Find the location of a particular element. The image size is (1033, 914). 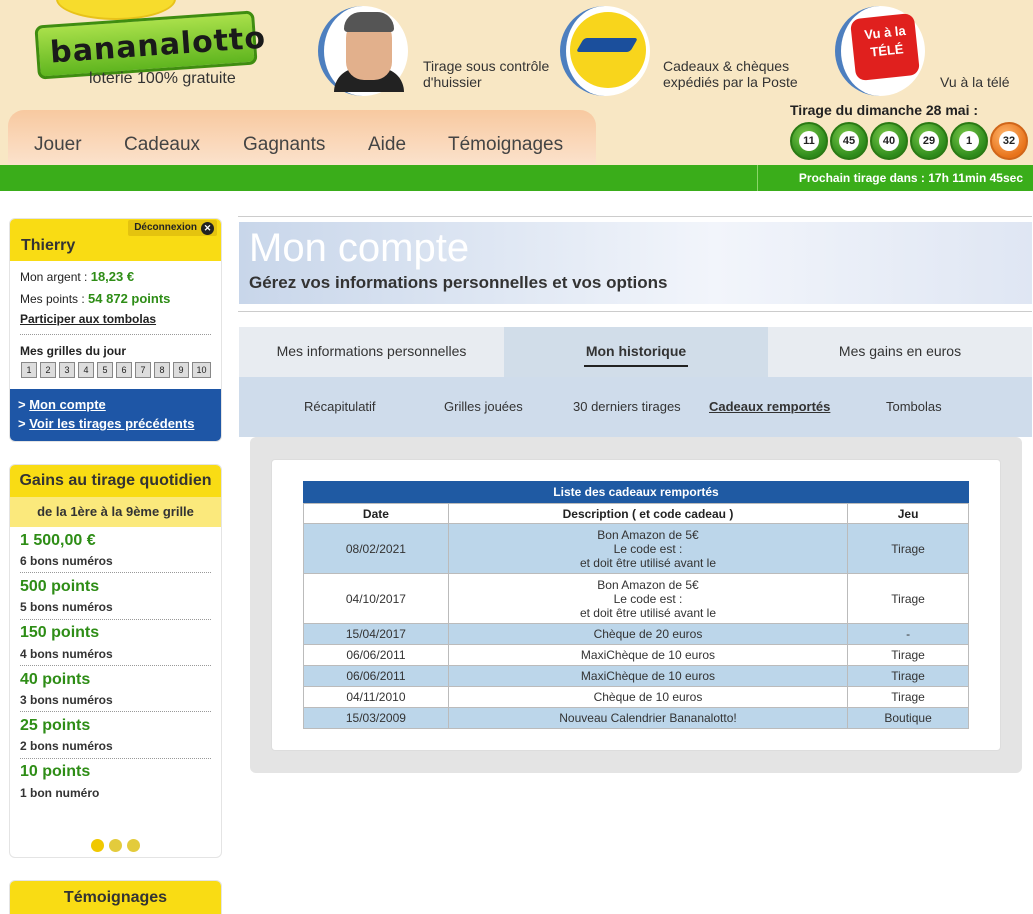

logout-button: Déconnexion ✕ is located at coordinates (172, 228).